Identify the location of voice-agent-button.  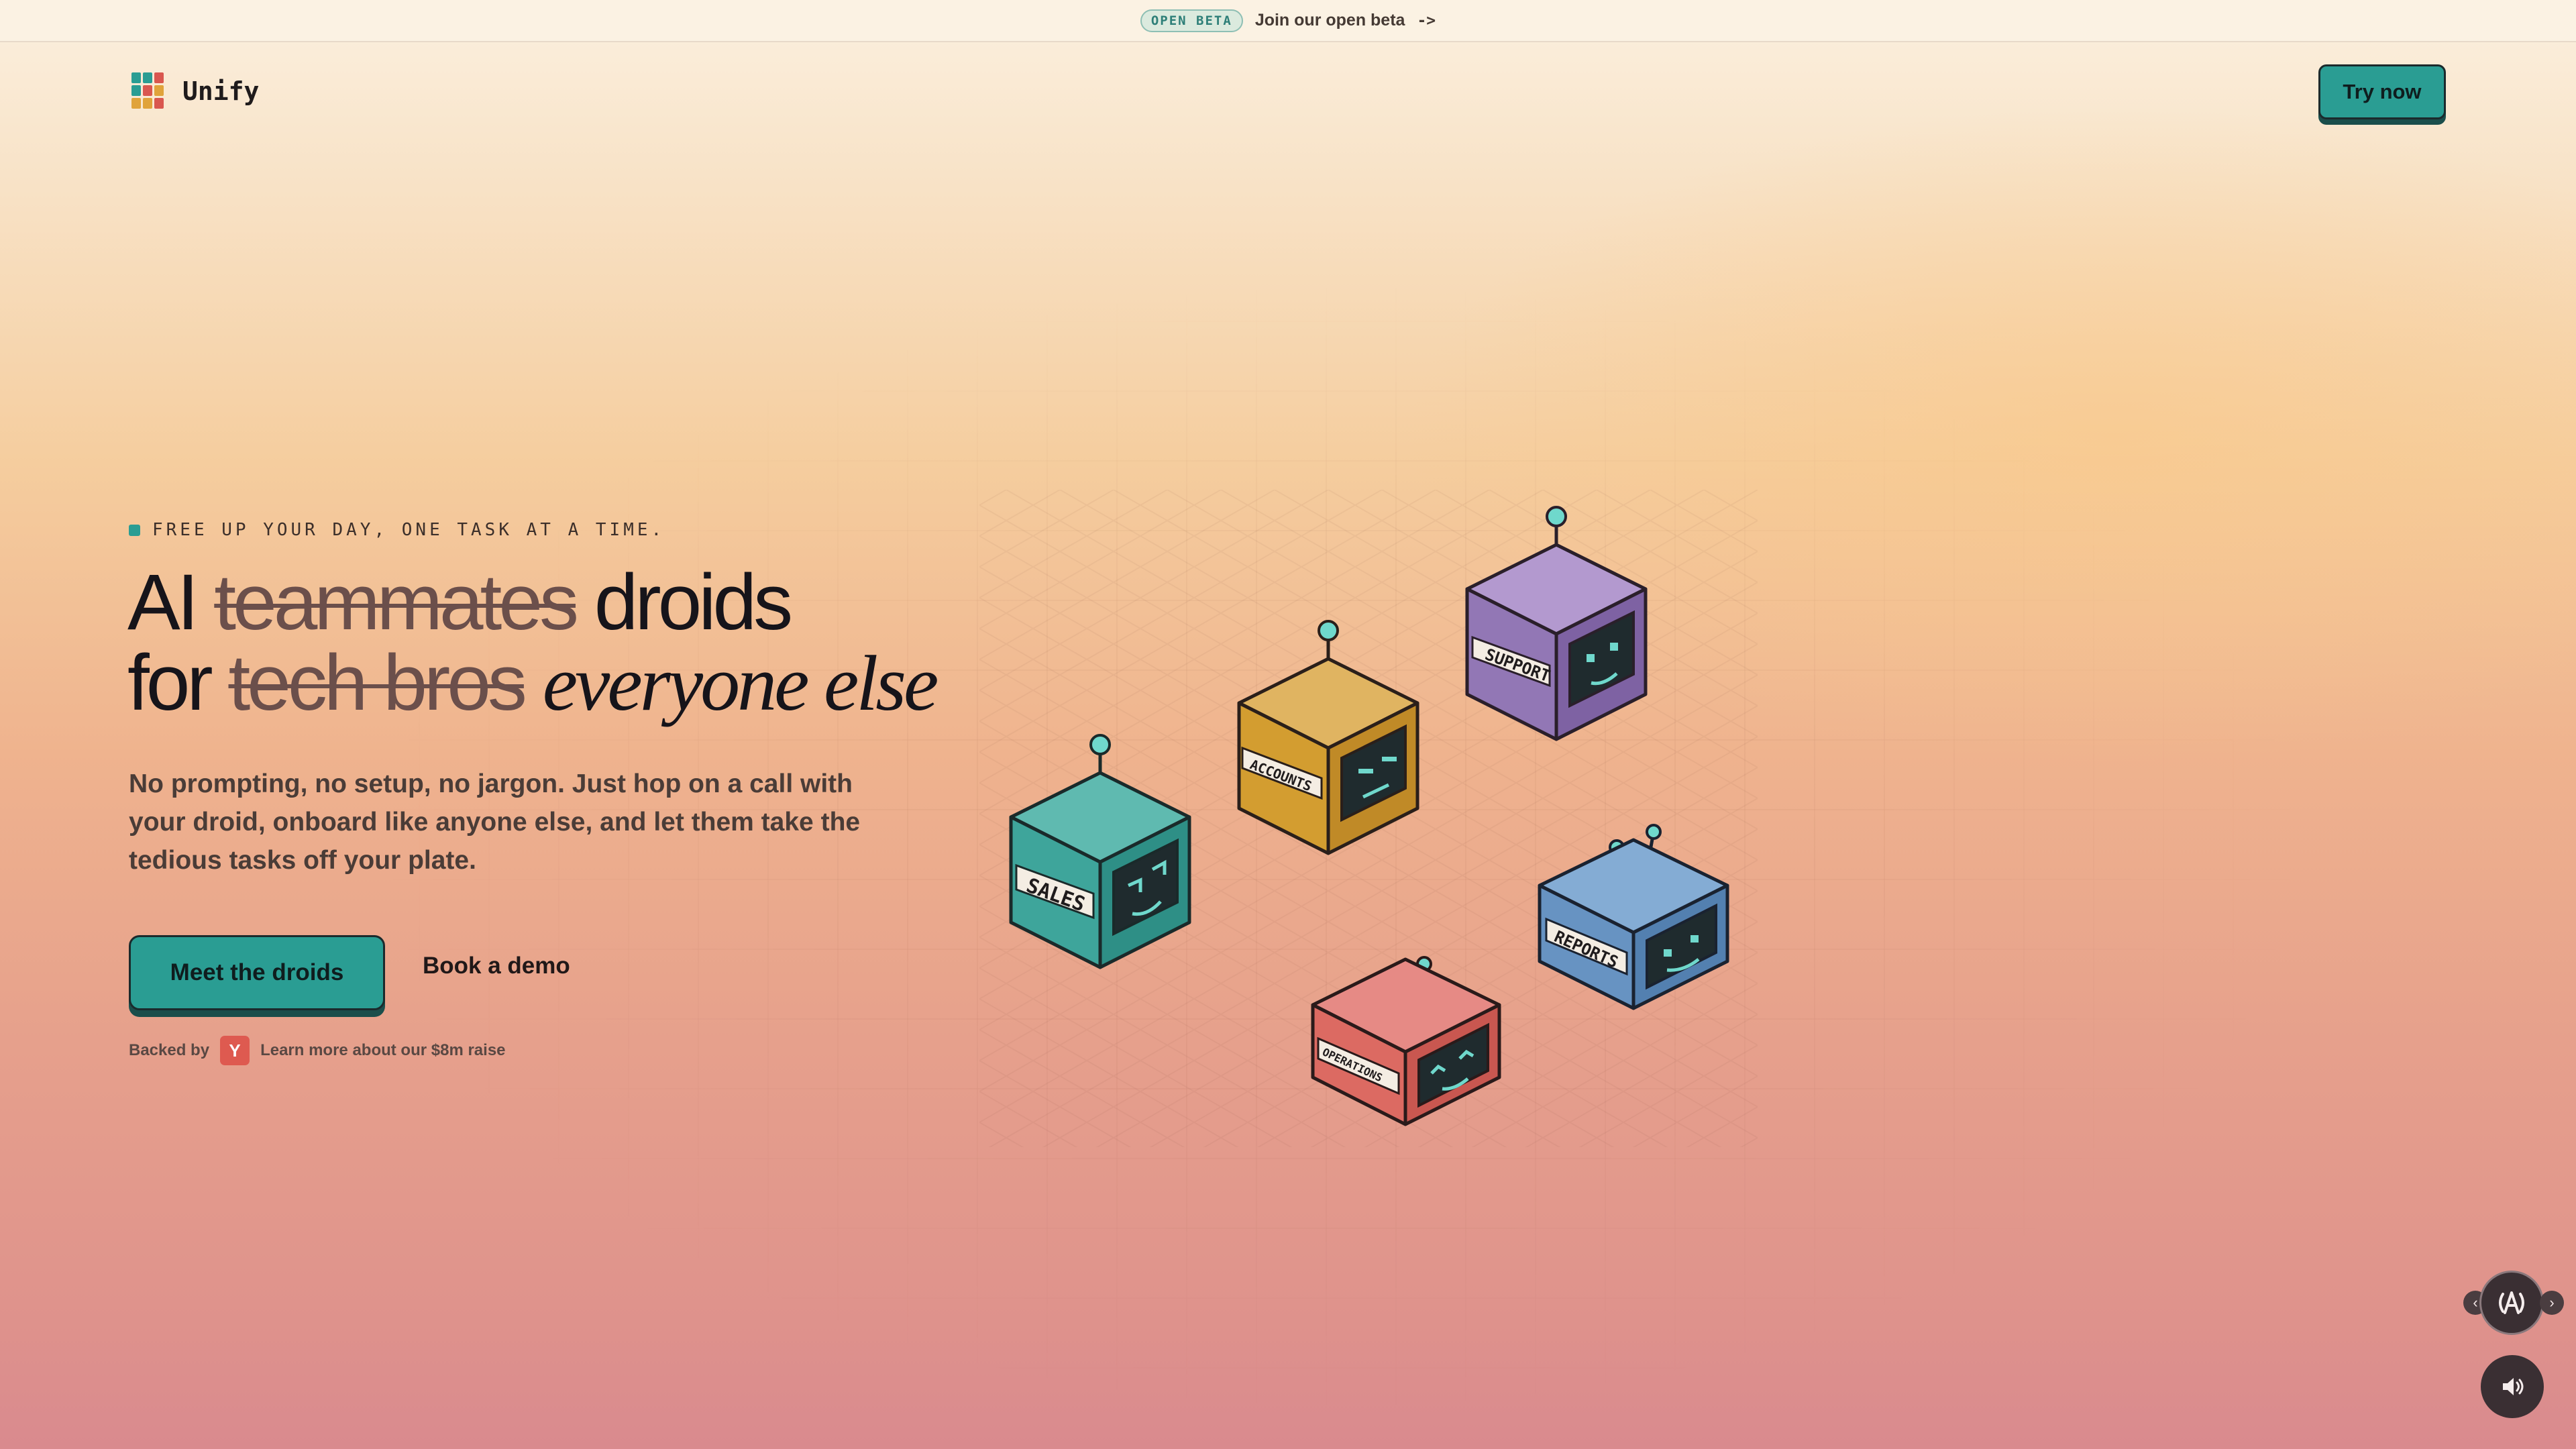
(2511, 1303).